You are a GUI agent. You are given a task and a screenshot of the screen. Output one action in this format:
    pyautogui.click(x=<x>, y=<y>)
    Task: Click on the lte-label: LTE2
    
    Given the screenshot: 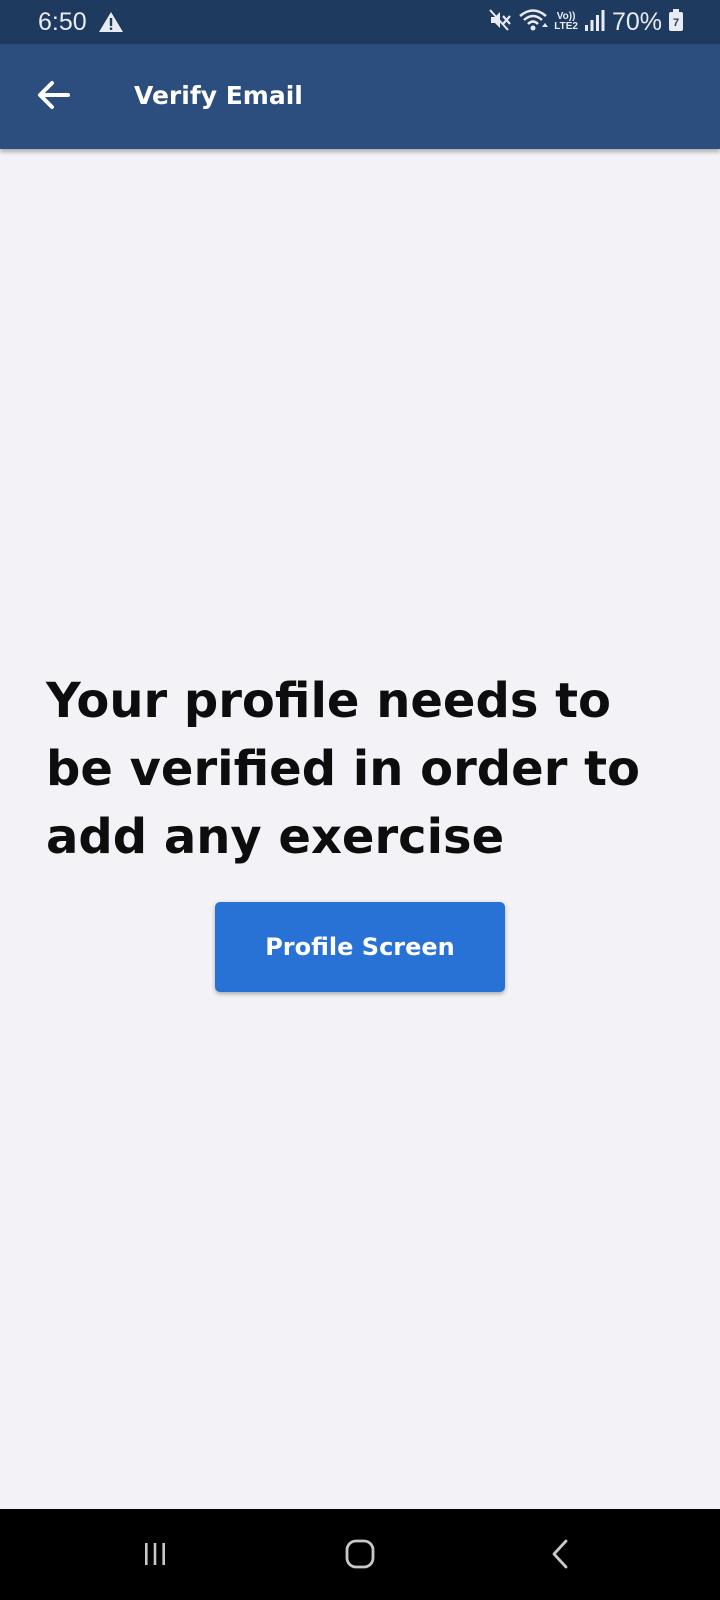 What is the action you would take?
    pyautogui.click(x=566, y=26)
    